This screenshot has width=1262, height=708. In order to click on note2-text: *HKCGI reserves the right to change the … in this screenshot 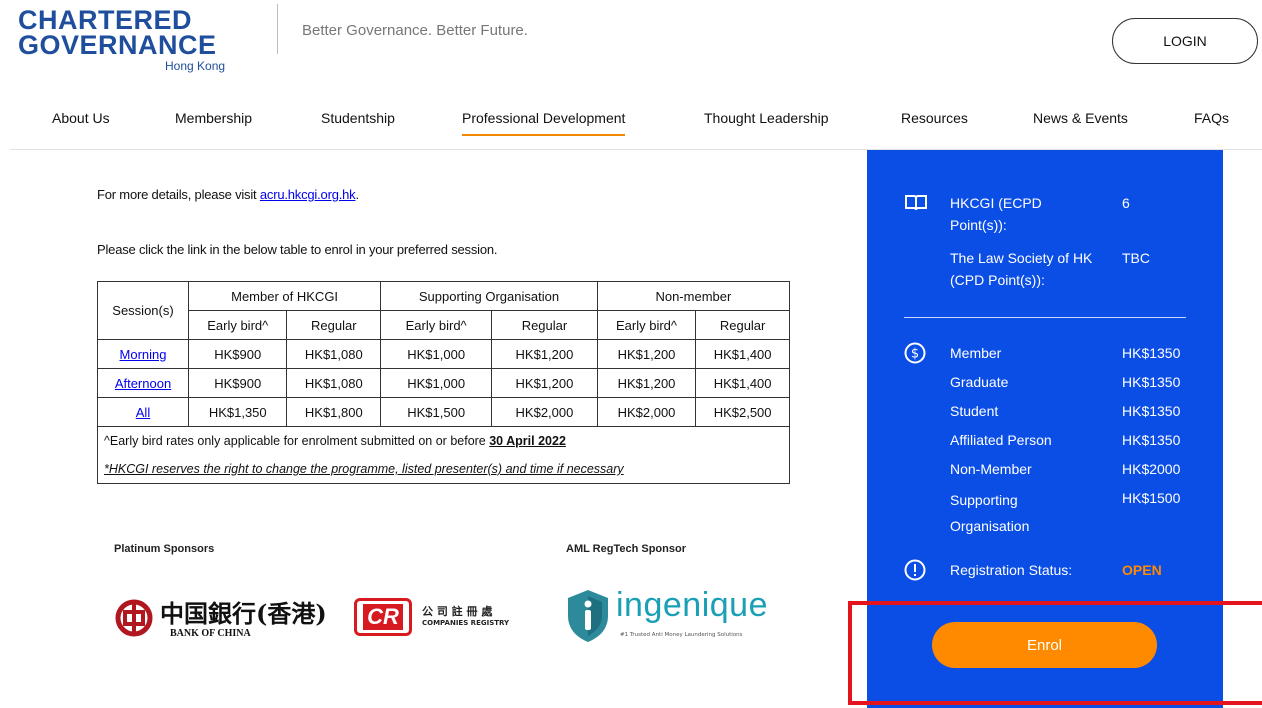, I will do `click(364, 469)`.